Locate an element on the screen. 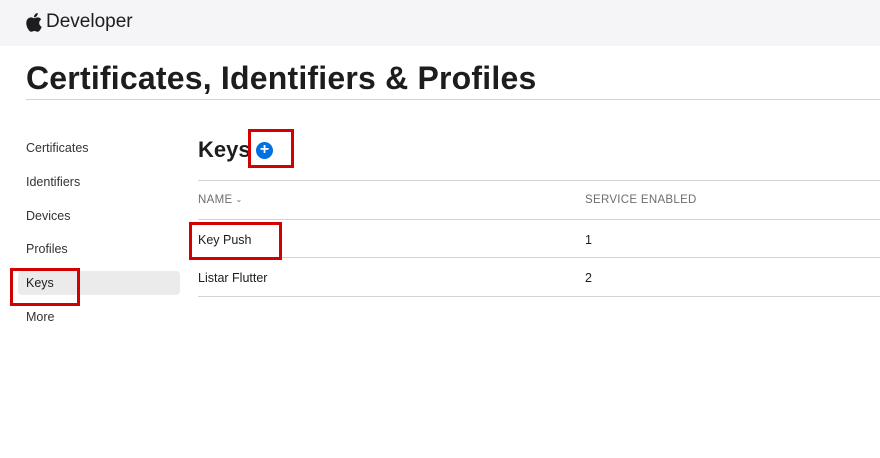 This screenshot has width=880, height=458. page-title: Certificates, Identifiers & Profiles is located at coordinates (281, 78).